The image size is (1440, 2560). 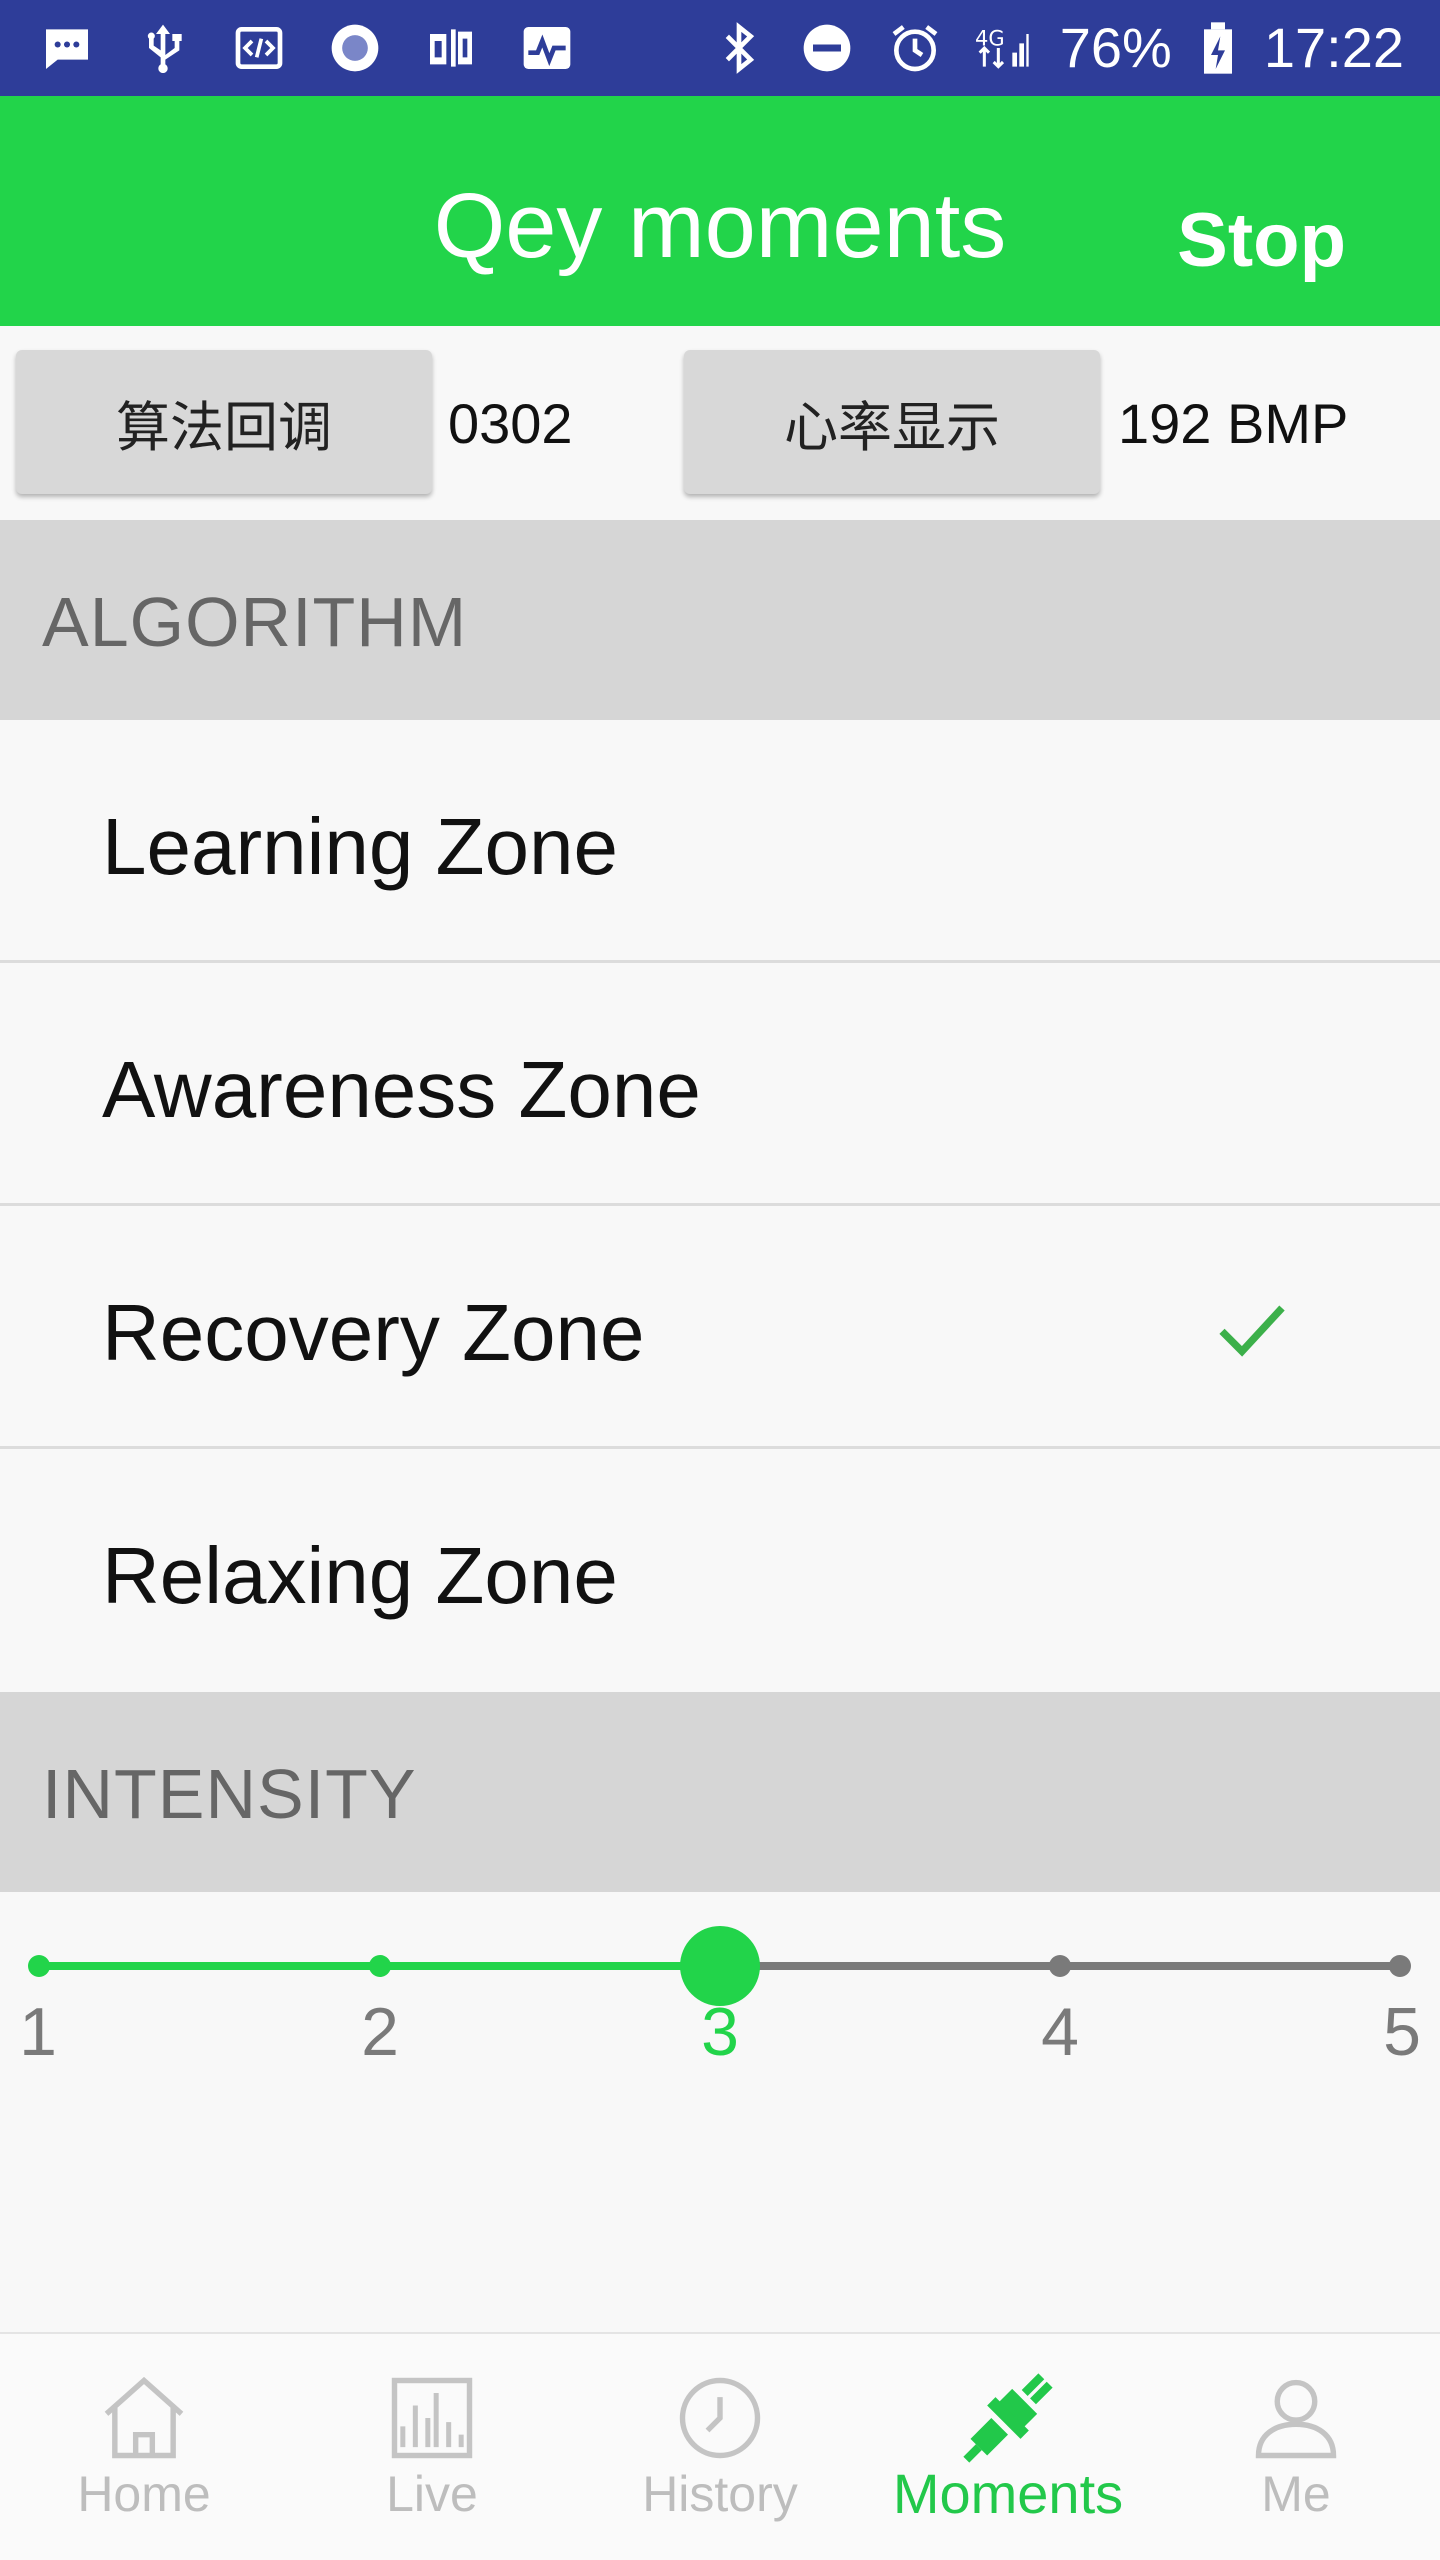 What do you see at coordinates (38, 2032) in the screenshot?
I see `tick-label-1: 1` at bounding box center [38, 2032].